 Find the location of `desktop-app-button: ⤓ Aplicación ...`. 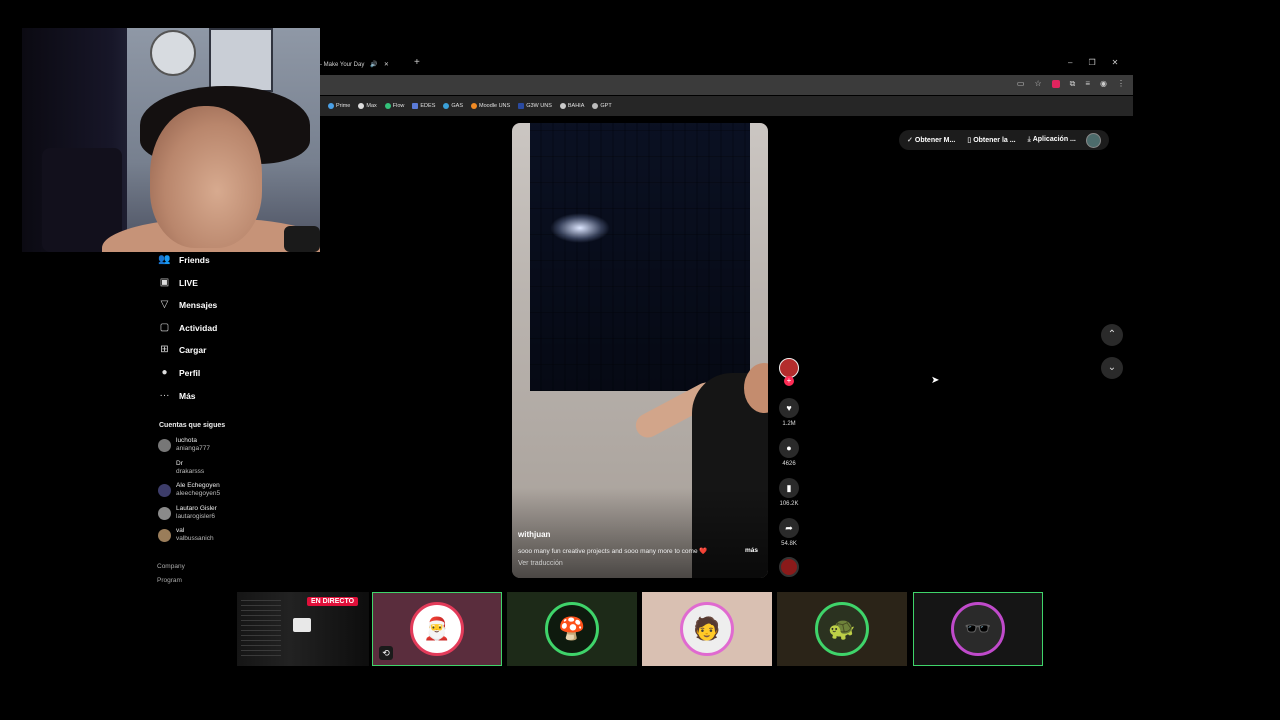

desktop-app-button: ⤓ Aplicación ... is located at coordinates (1052, 140).